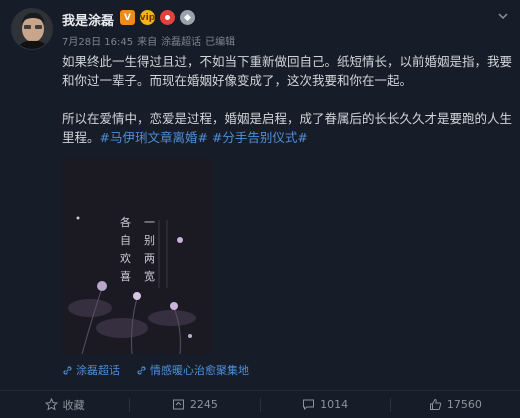  What do you see at coordinates (503, 15) in the screenshot?
I see `chevron-down-icon` at bounding box center [503, 15].